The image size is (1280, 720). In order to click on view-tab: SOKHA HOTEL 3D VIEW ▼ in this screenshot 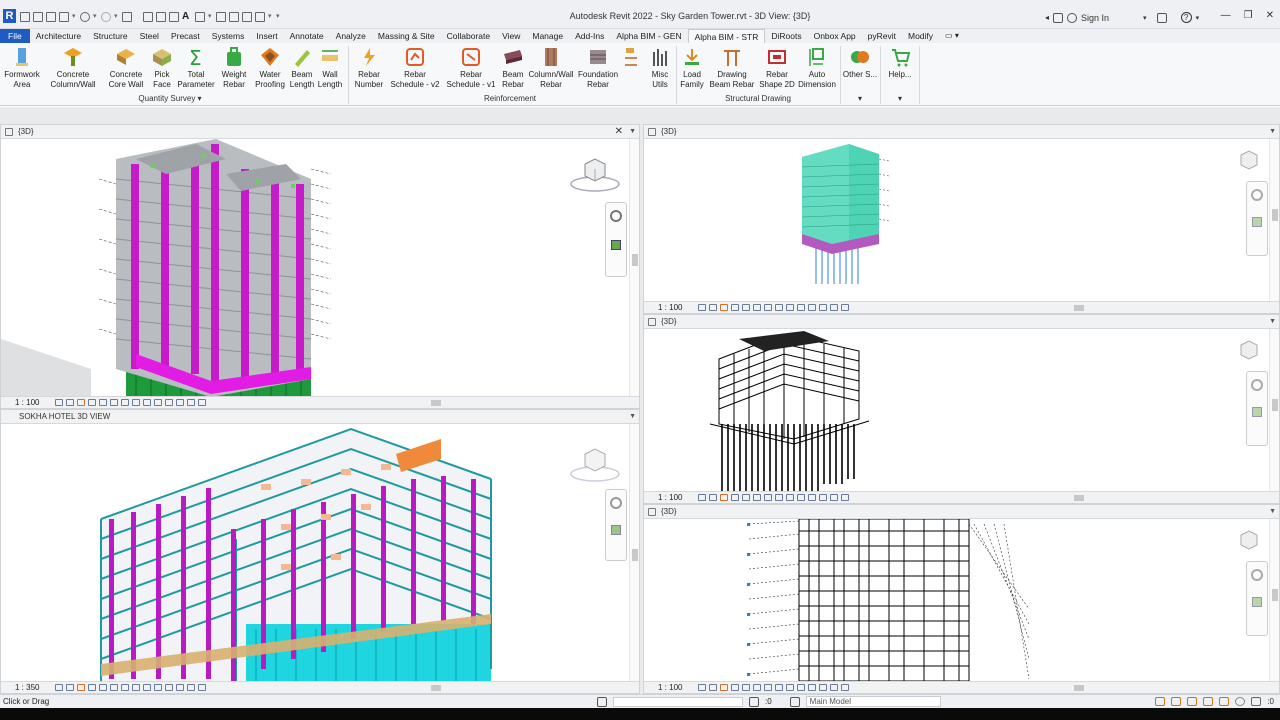, I will do `click(320, 417)`.